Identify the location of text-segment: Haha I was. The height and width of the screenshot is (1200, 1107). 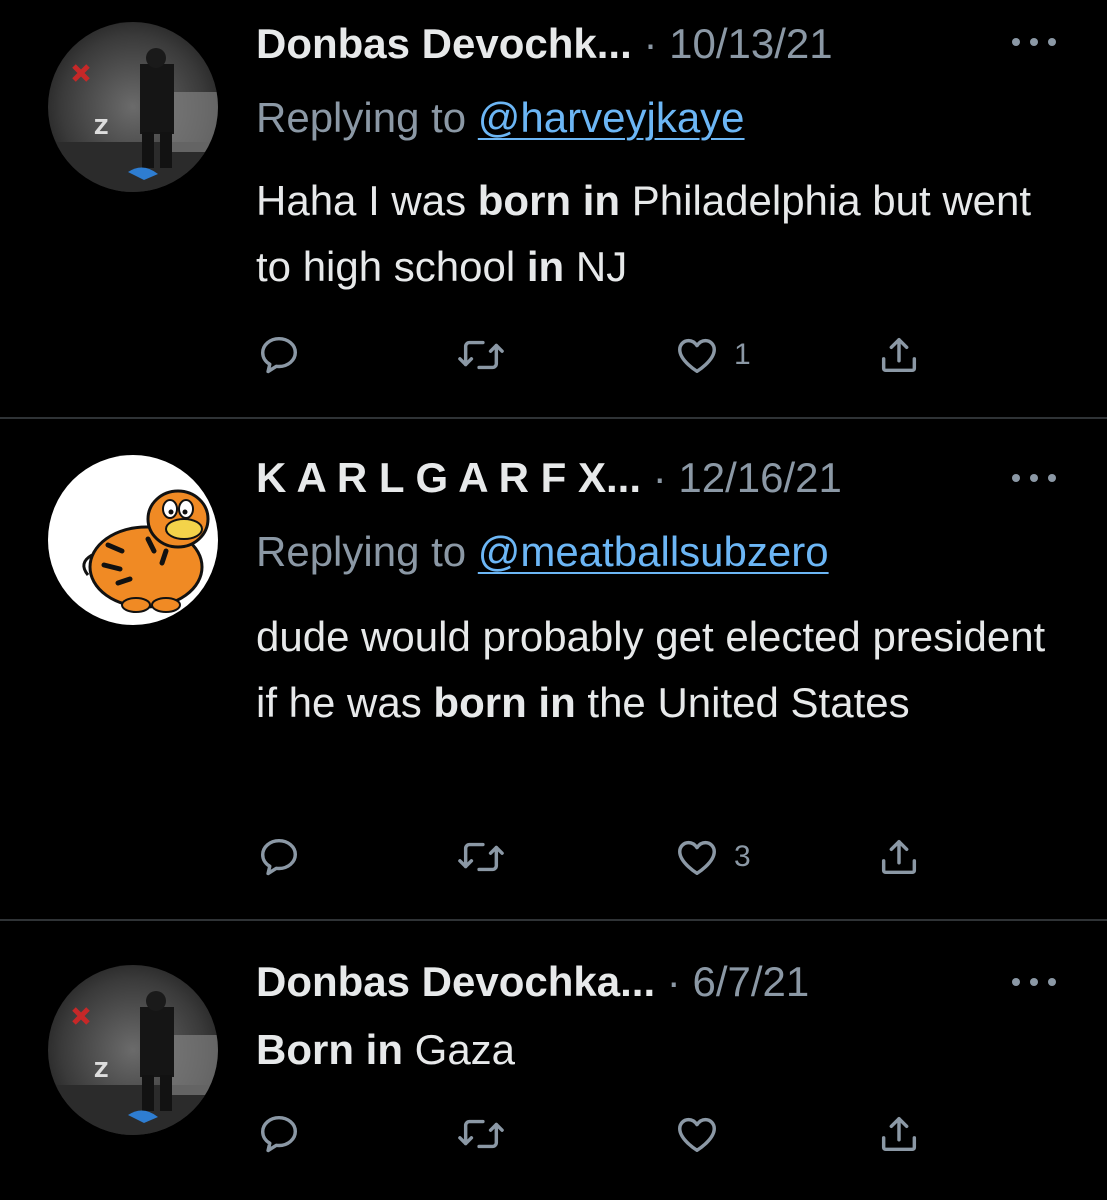
(367, 200).